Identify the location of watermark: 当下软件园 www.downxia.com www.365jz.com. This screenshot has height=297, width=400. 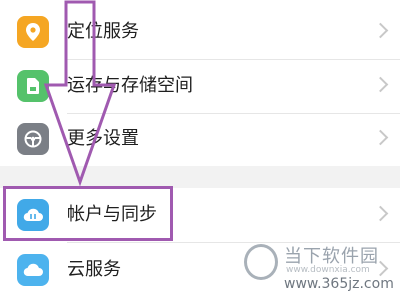
(320, 268).